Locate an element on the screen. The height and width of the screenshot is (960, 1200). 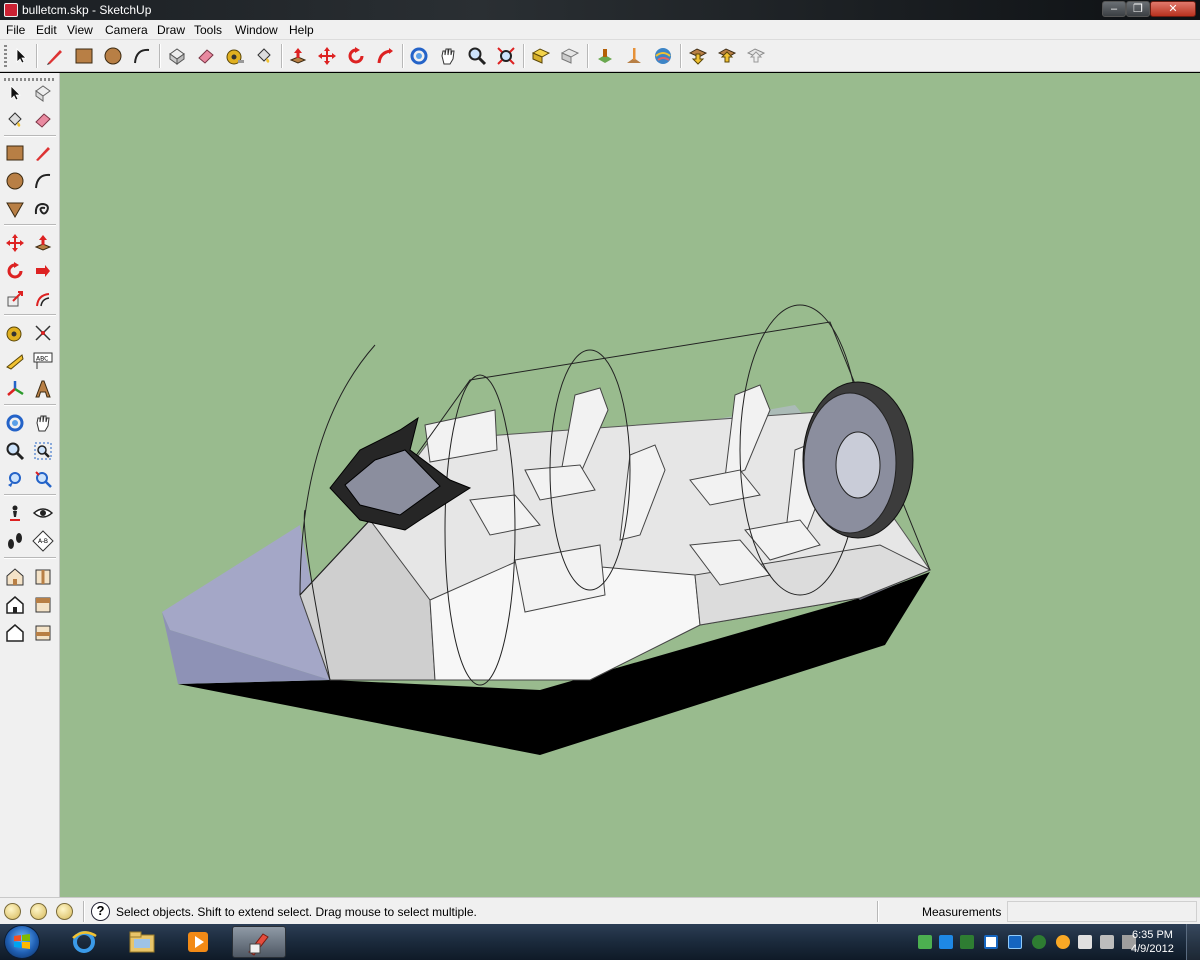
previous-view-icon is located at coordinates (15, 479).